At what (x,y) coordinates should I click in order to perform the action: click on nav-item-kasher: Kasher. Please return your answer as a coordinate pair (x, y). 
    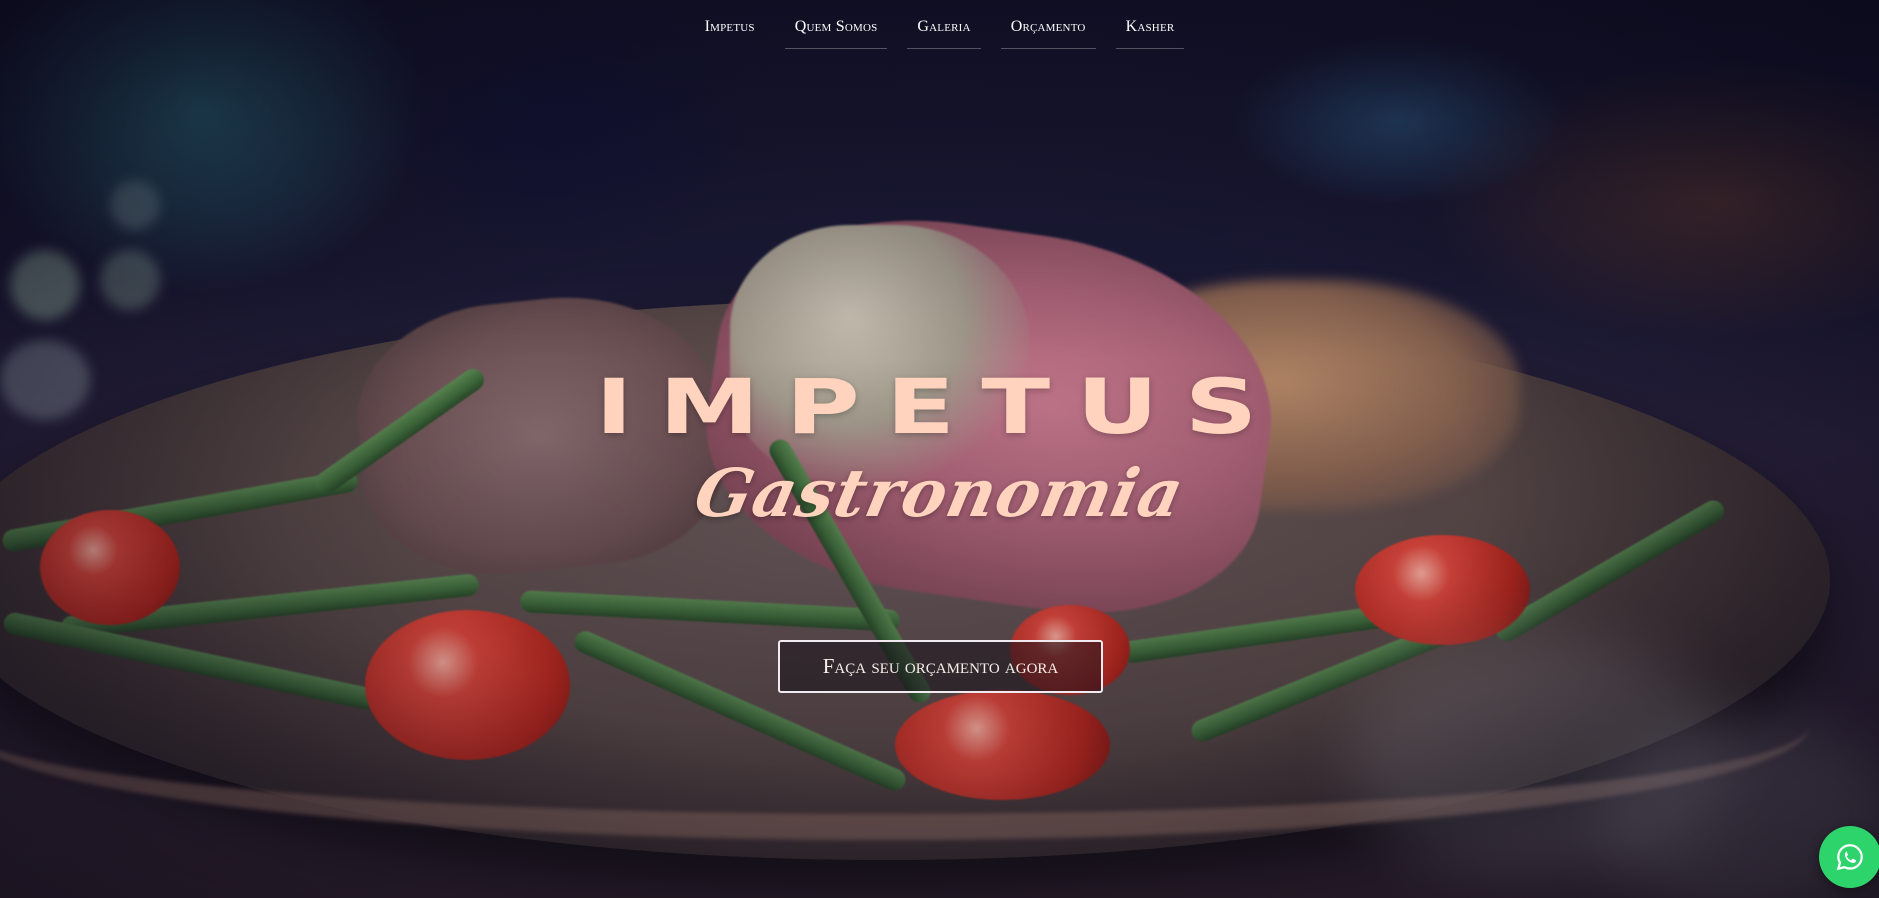
    Looking at the image, I should click on (1150, 24).